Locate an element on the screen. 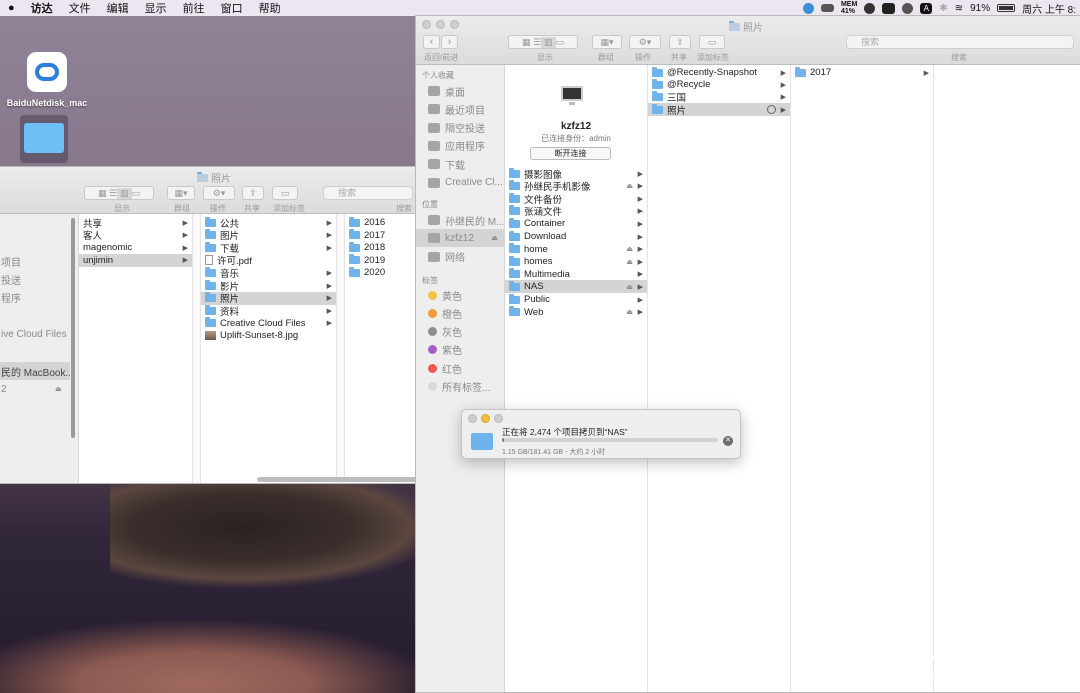  record-icon is located at coordinates (870, 8).